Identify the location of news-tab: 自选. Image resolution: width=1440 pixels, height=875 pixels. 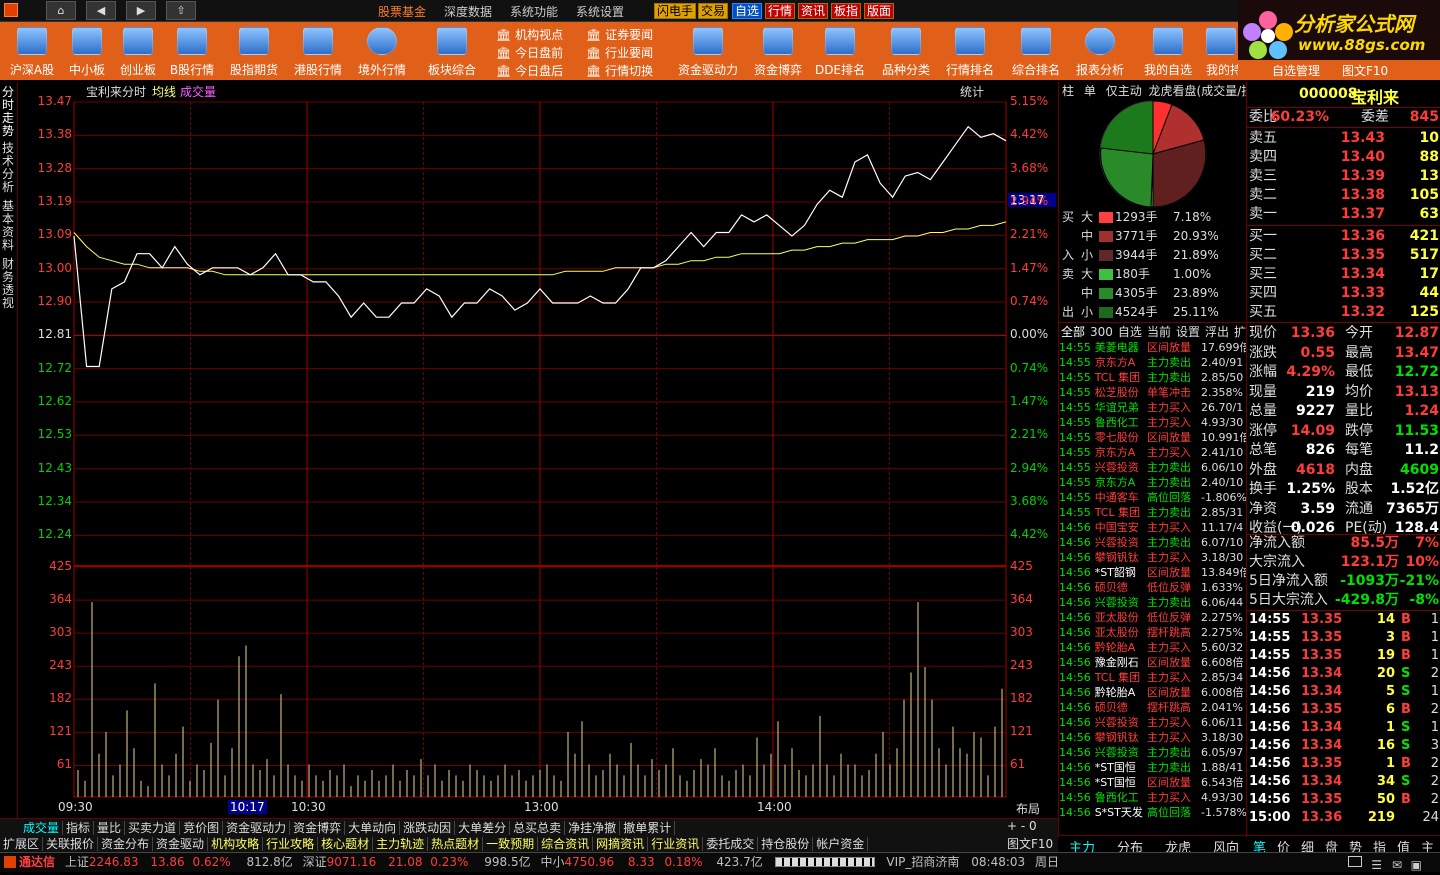
(1130, 331).